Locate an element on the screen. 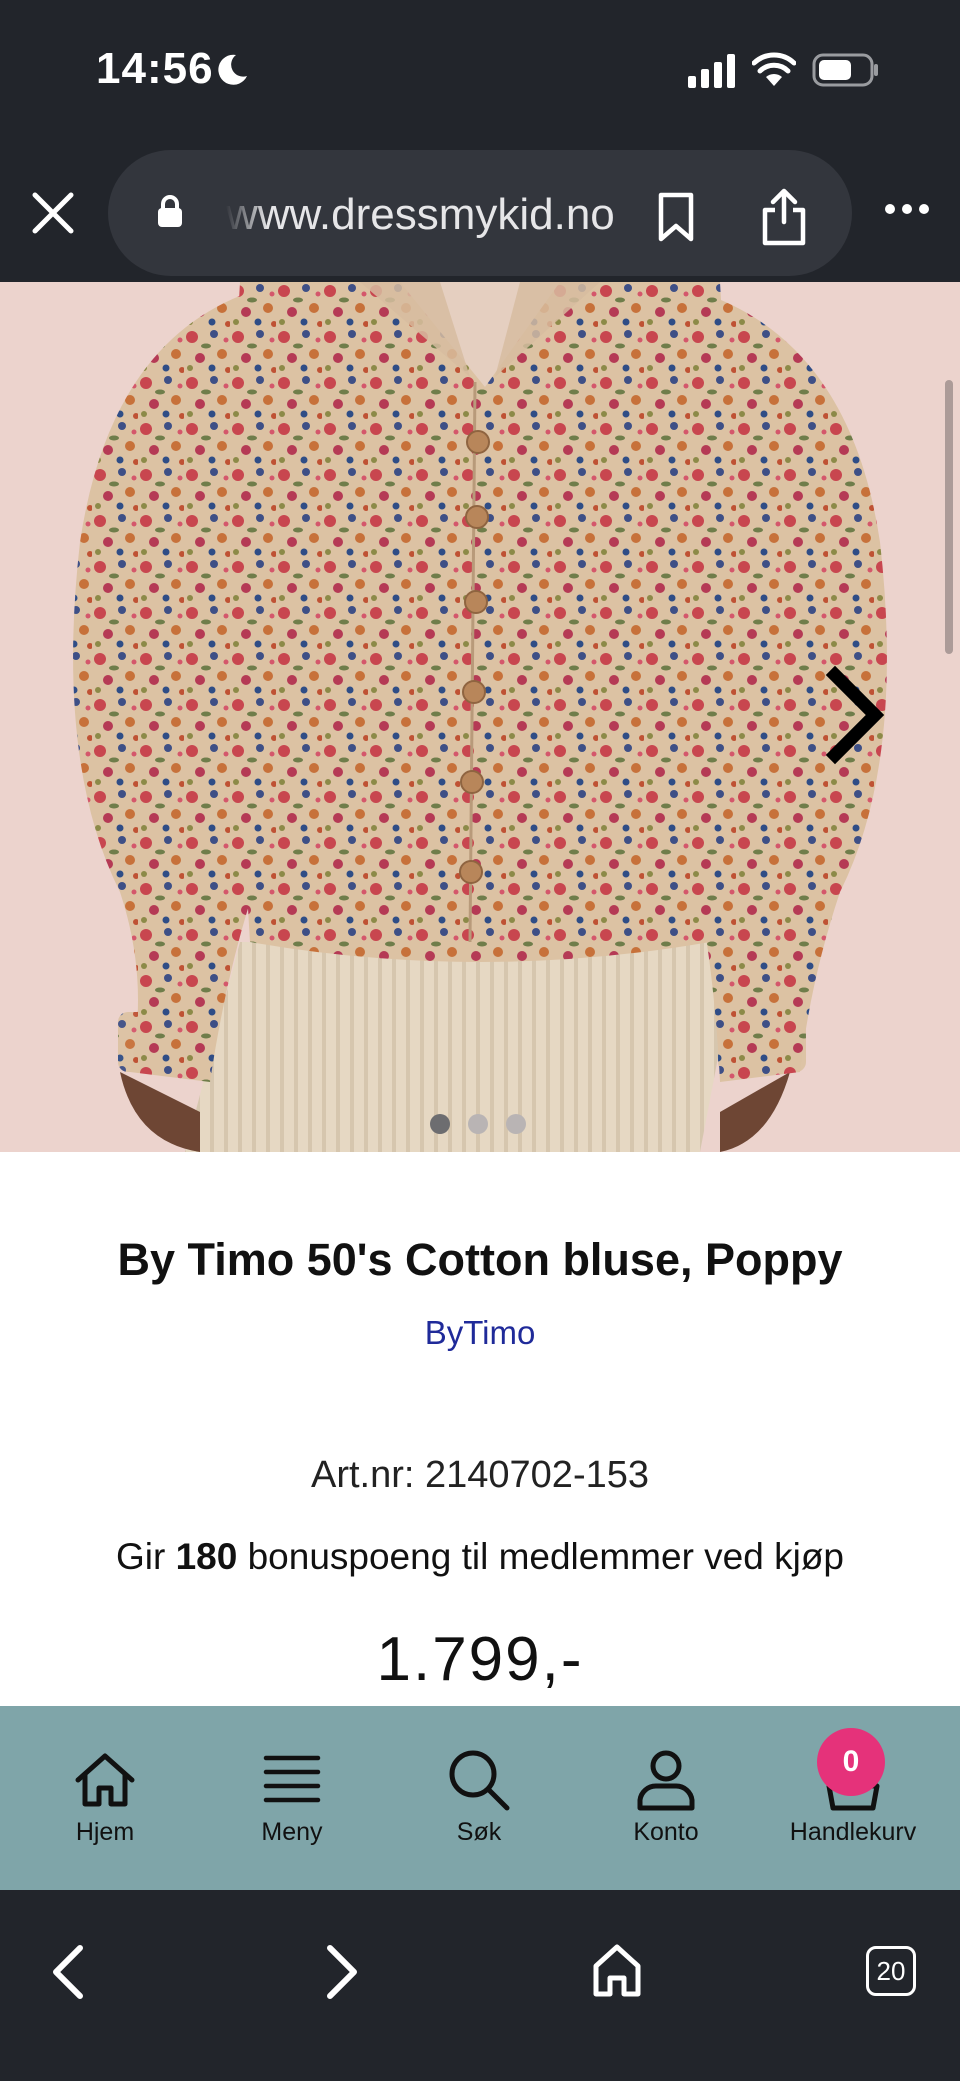  nav-item-menu: Meny is located at coordinates (292, 1798).